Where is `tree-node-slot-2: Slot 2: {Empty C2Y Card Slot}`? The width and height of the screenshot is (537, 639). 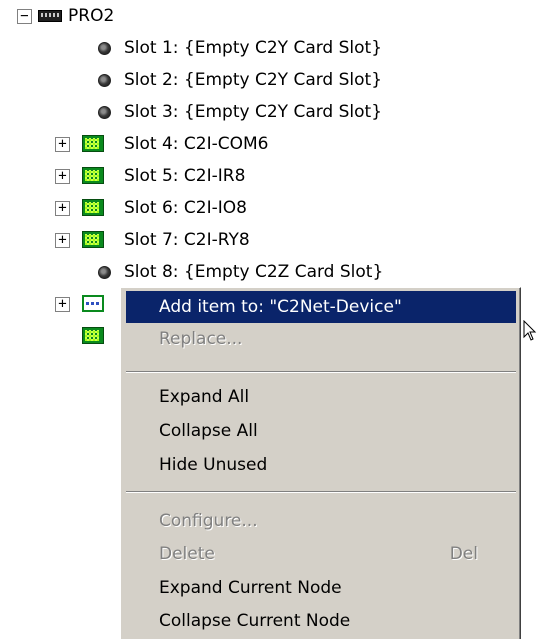 tree-node-slot-2: Slot 2: {Empty C2Y Card Slot} is located at coordinates (210, 80).